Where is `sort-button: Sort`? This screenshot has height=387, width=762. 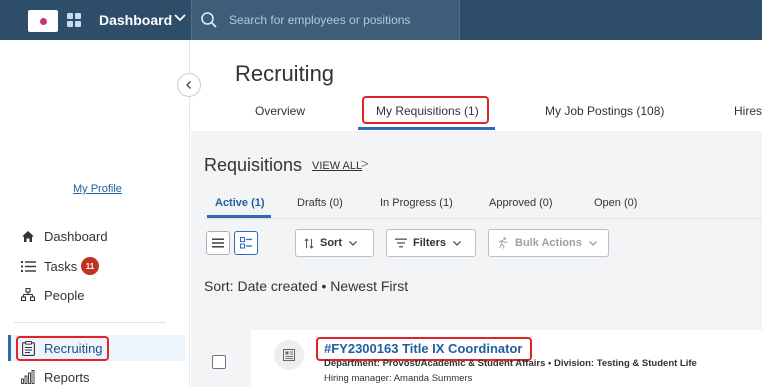 sort-button: Sort is located at coordinates (334, 243).